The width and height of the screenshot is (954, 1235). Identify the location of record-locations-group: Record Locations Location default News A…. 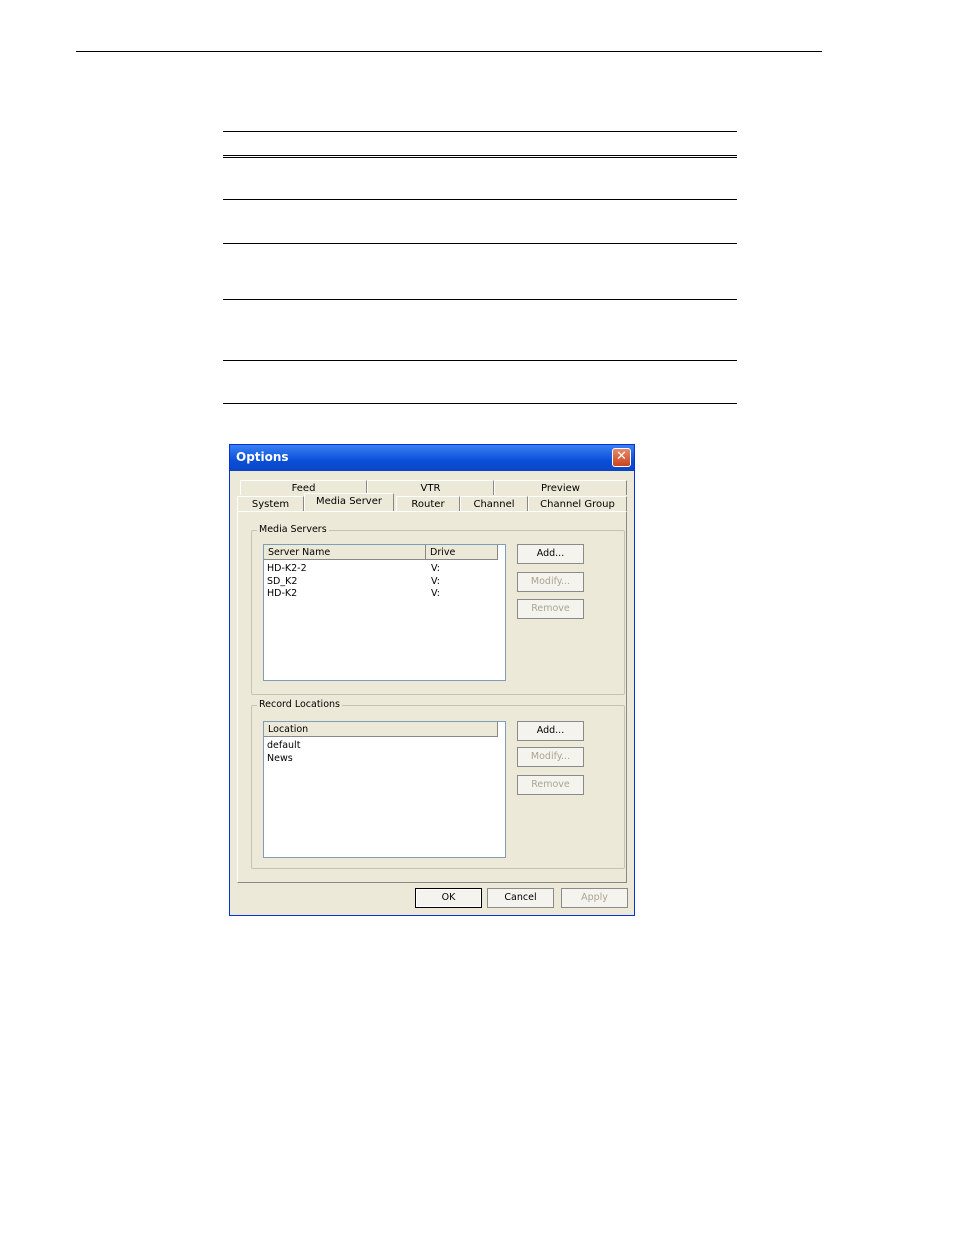
(438, 784).